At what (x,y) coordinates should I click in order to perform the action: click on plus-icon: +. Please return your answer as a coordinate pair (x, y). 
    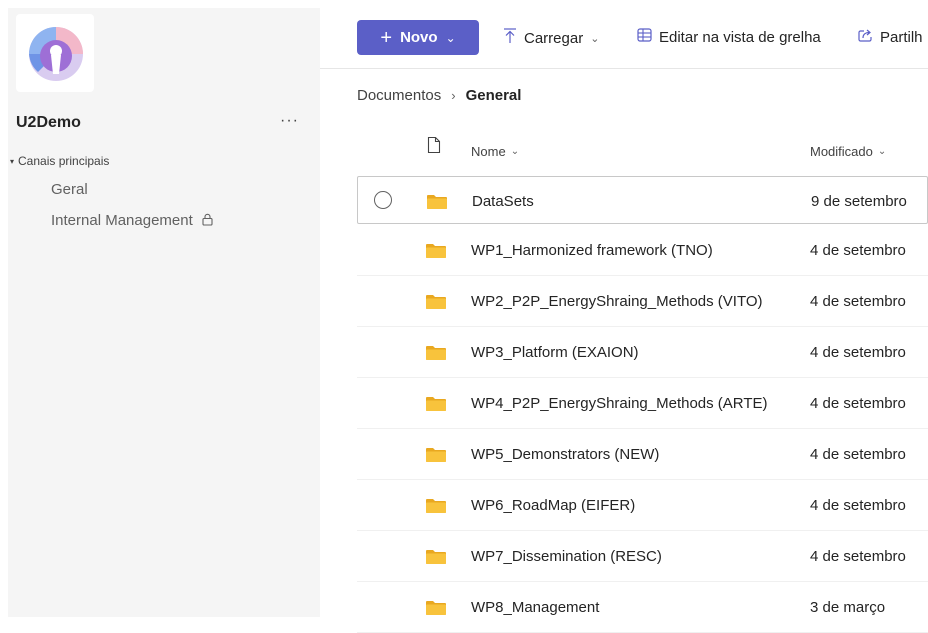
    Looking at the image, I should click on (386, 37).